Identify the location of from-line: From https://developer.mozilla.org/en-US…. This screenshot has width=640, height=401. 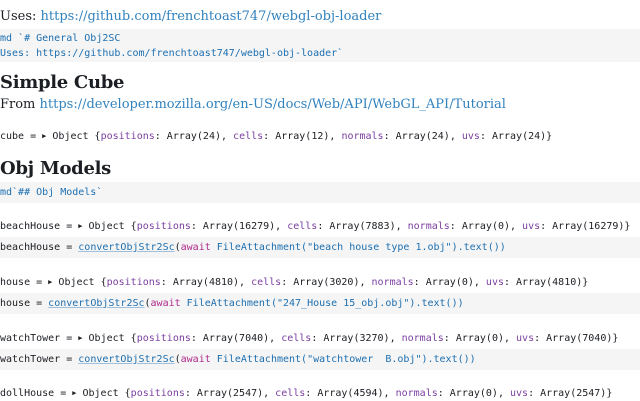
(253, 104).